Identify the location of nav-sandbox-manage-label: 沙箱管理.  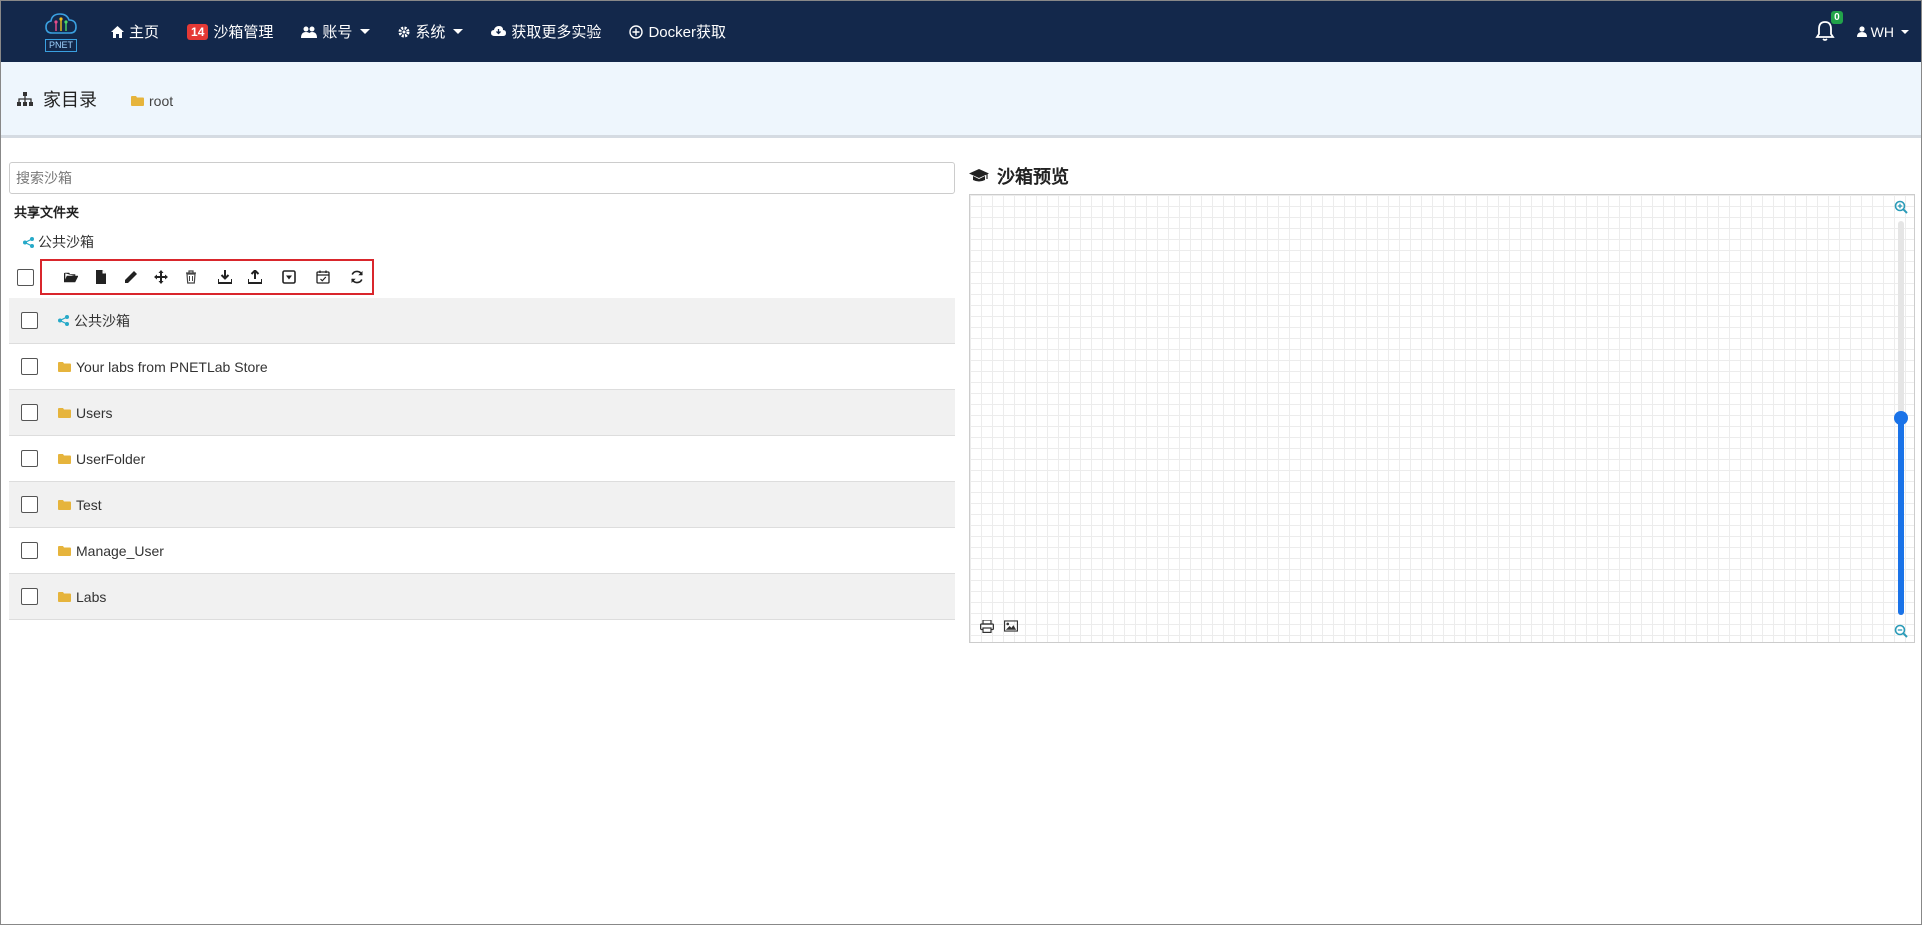
(243, 32).